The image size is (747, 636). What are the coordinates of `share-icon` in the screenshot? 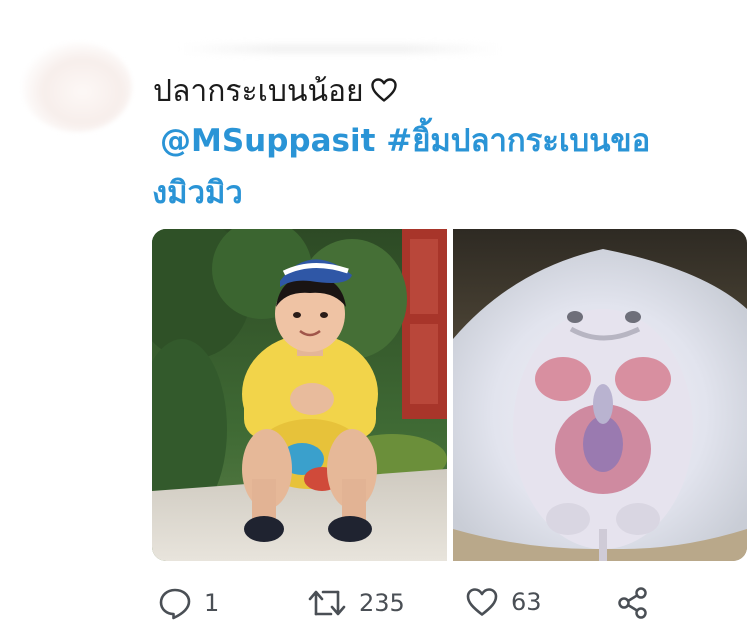 It's located at (633, 603).